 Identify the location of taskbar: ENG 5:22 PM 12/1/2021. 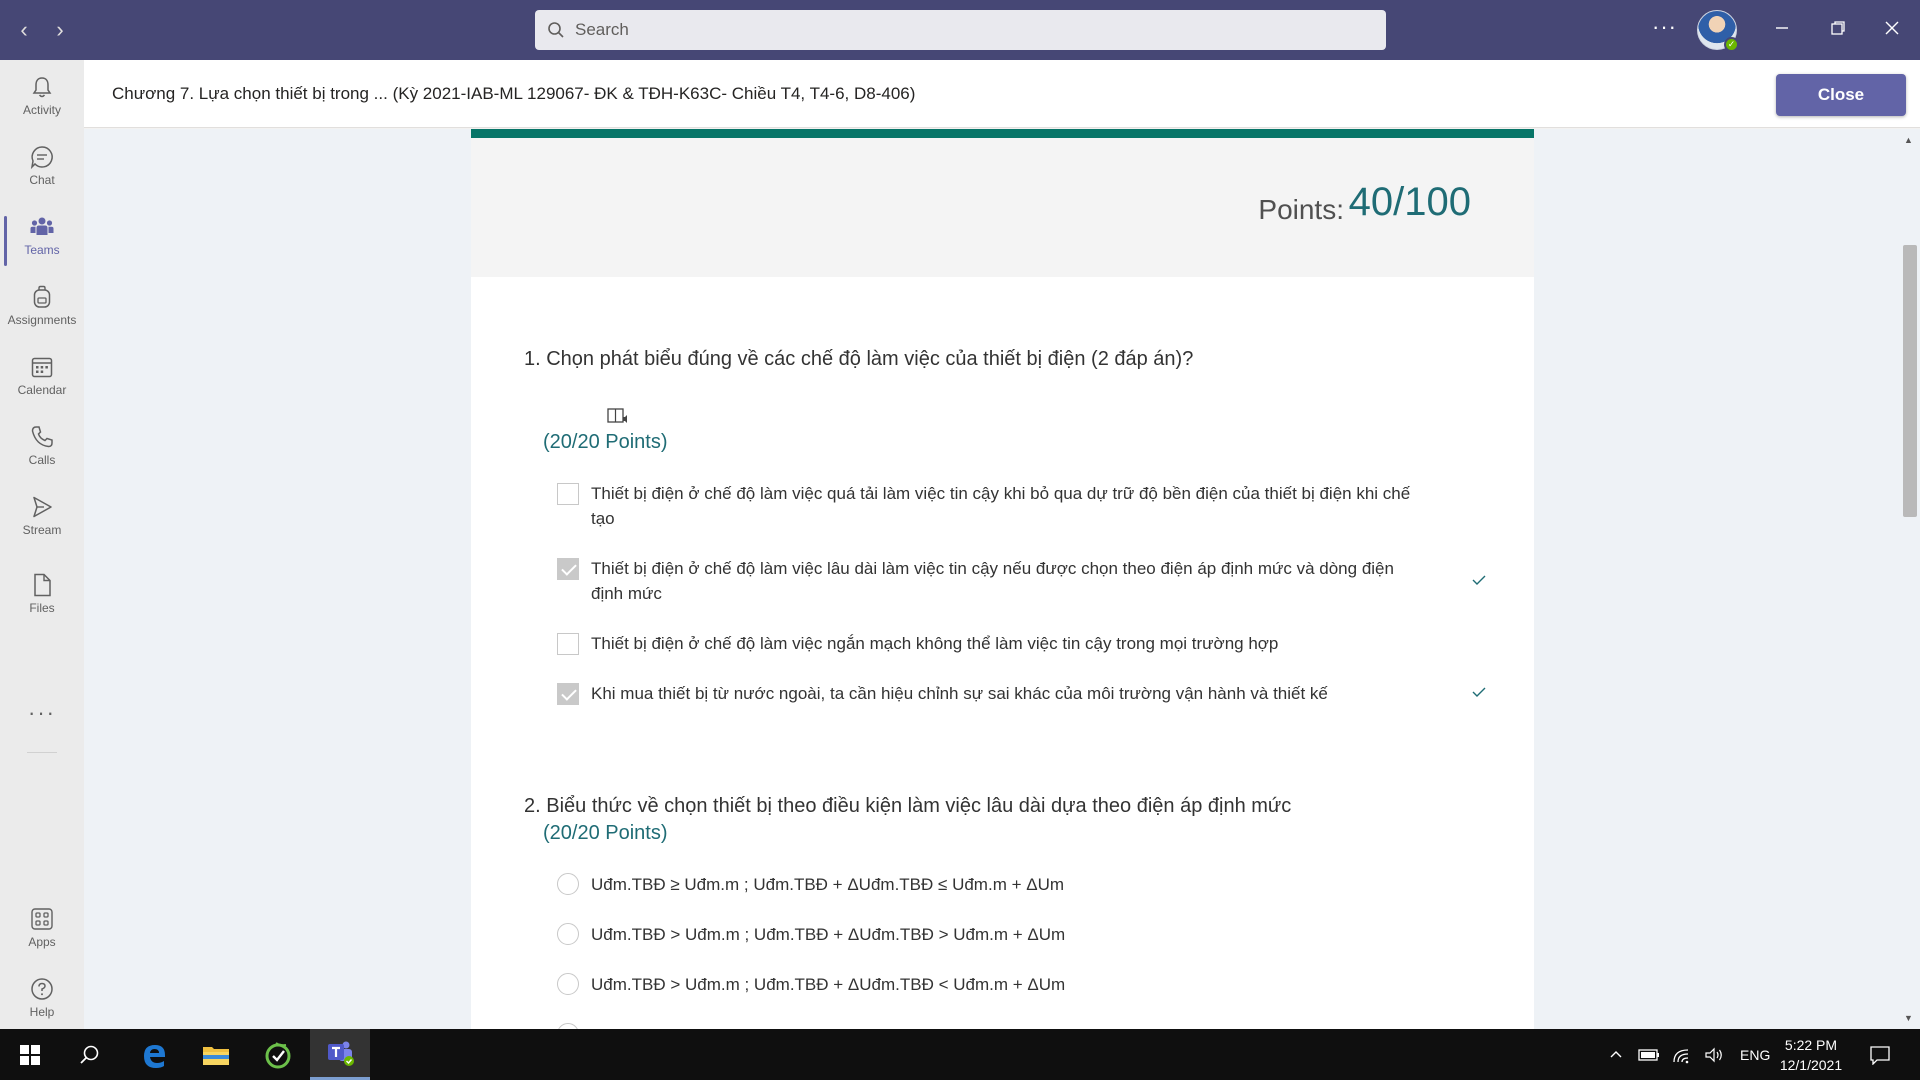
(960, 1054).